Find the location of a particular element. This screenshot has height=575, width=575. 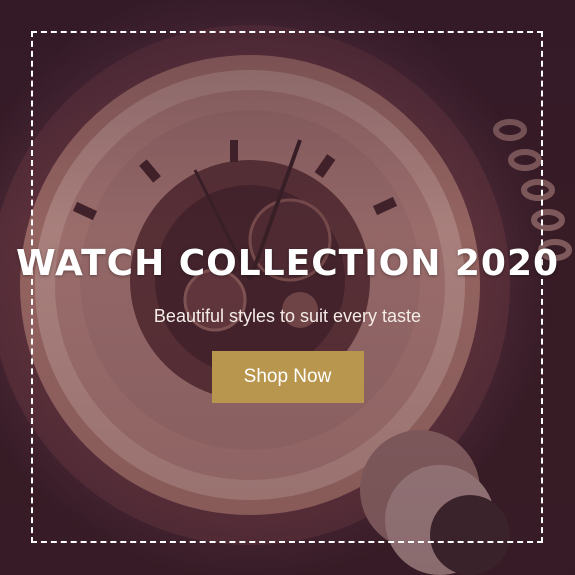

shop-now-button: Shop Now is located at coordinates (287, 377).